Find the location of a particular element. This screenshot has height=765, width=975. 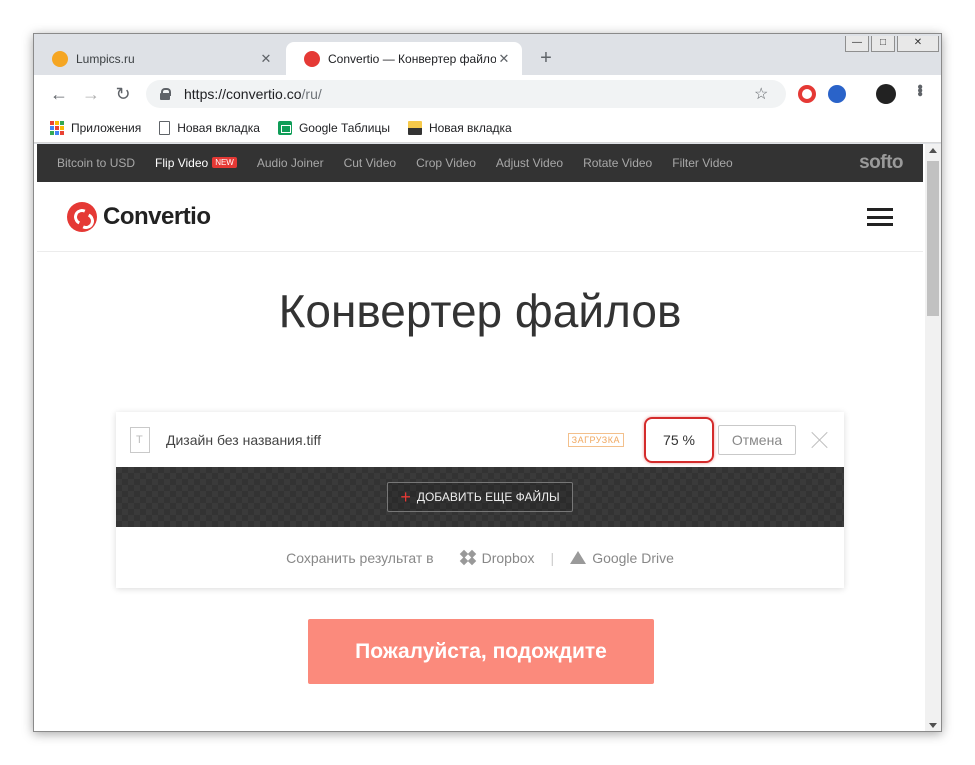

tab-title: Lumpics.ru is located at coordinates (105, 58).